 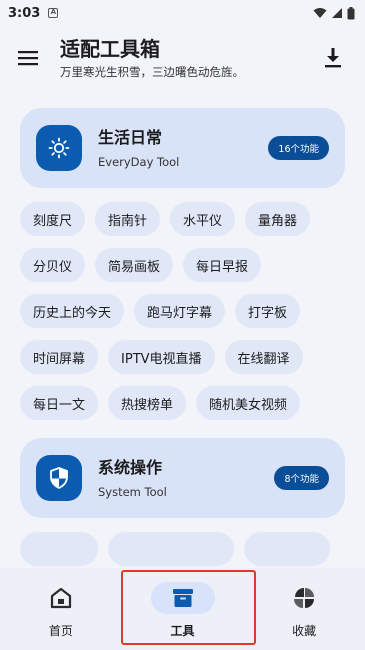 I want to click on status-time: 3:03, so click(x=24, y=13).